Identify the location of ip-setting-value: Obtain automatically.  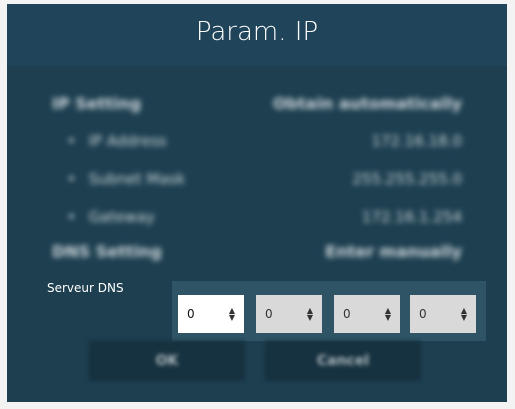
(367, 103).